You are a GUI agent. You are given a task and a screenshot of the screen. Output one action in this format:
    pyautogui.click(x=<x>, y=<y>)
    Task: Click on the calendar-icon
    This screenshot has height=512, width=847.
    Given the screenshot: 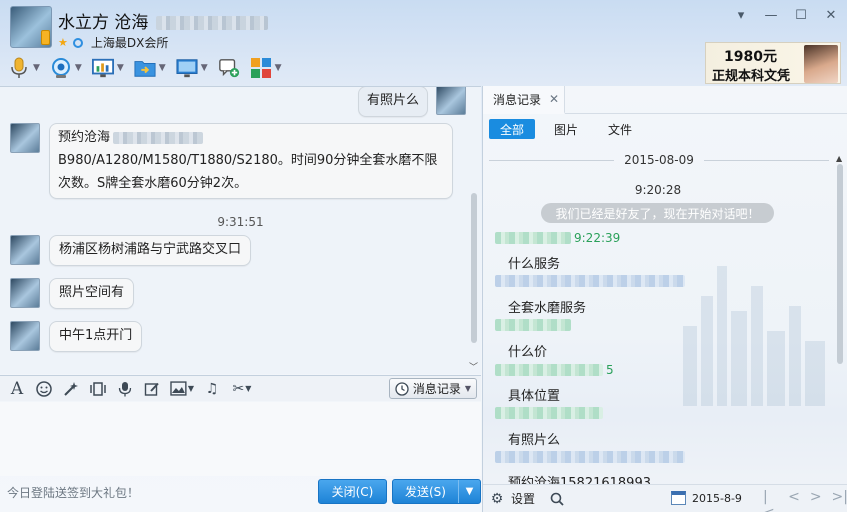 What is the action you would take?
    pyautogui.click(x=678, y=498)
    